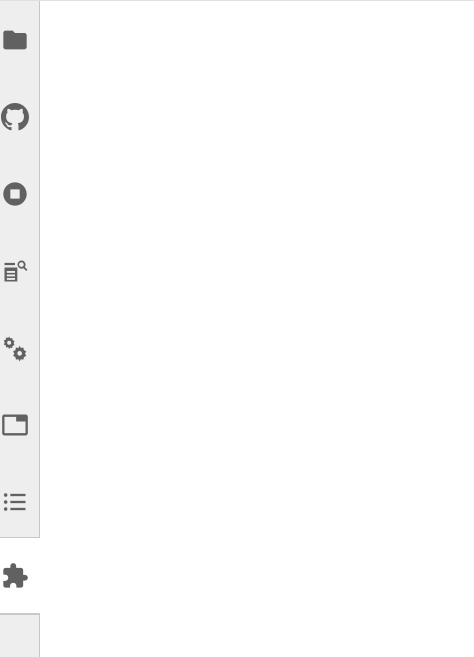 The width and height of the screenshot is (474, 657). I want to click on github-icon, so click(14, 116).